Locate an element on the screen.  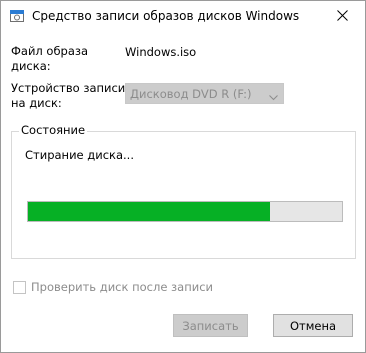
progress-bar is located at coordinates (185, 211).